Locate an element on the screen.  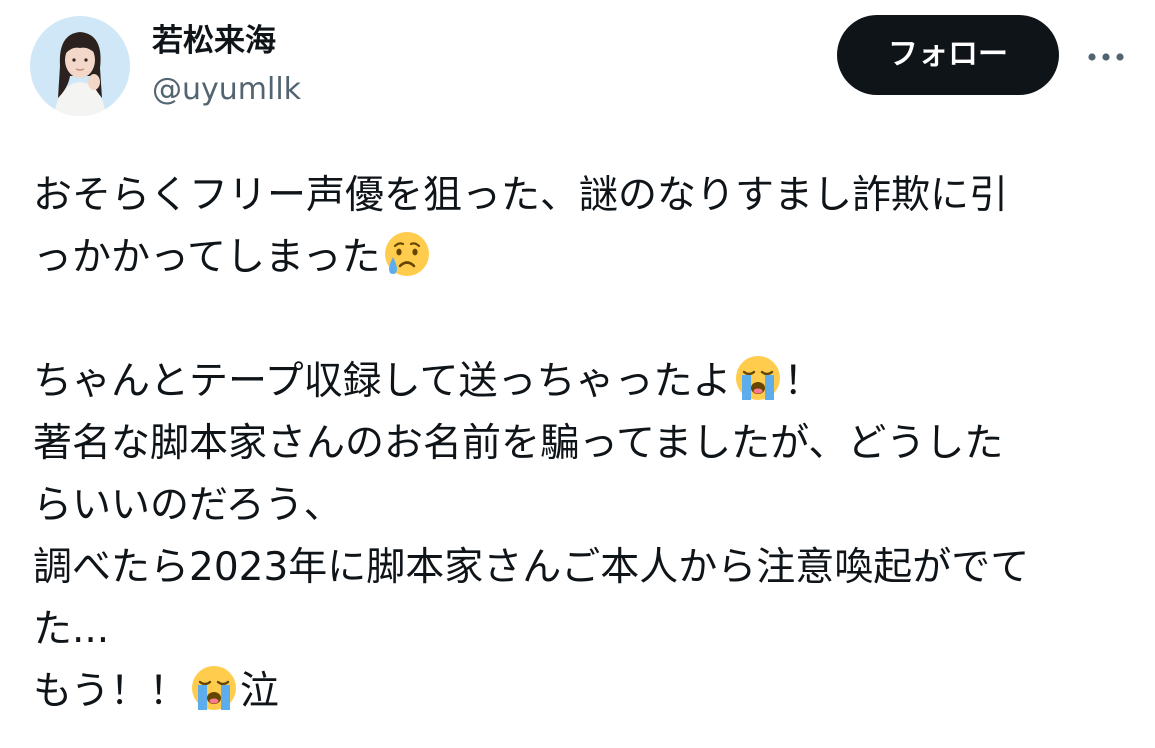
tweet-line: もう！！ 泣 is located at coordinates (583, 692).